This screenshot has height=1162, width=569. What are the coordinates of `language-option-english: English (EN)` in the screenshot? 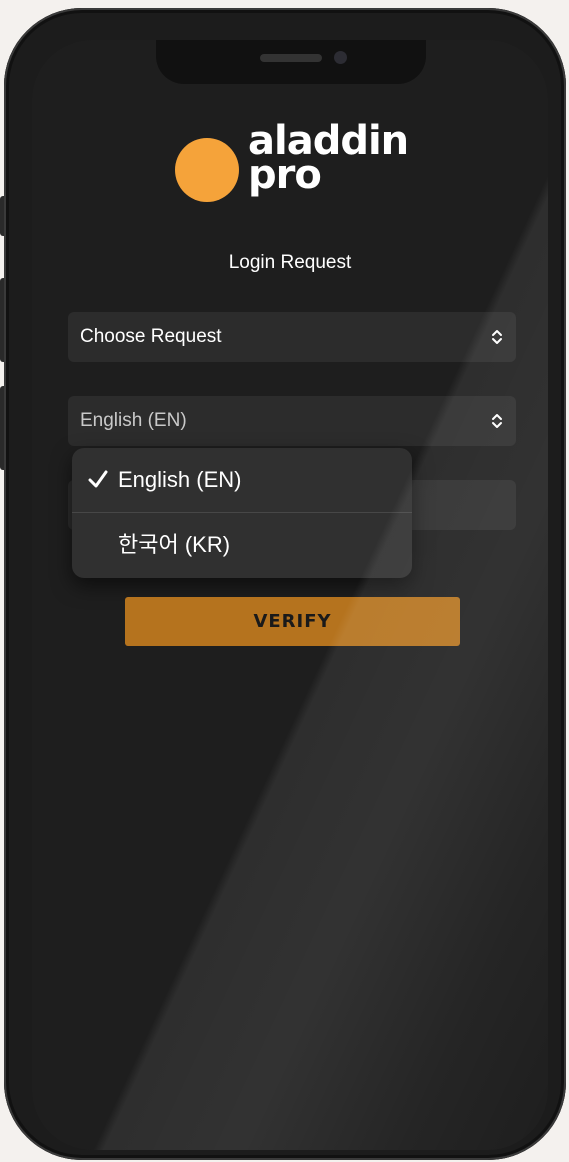 It's located at (242, 480).